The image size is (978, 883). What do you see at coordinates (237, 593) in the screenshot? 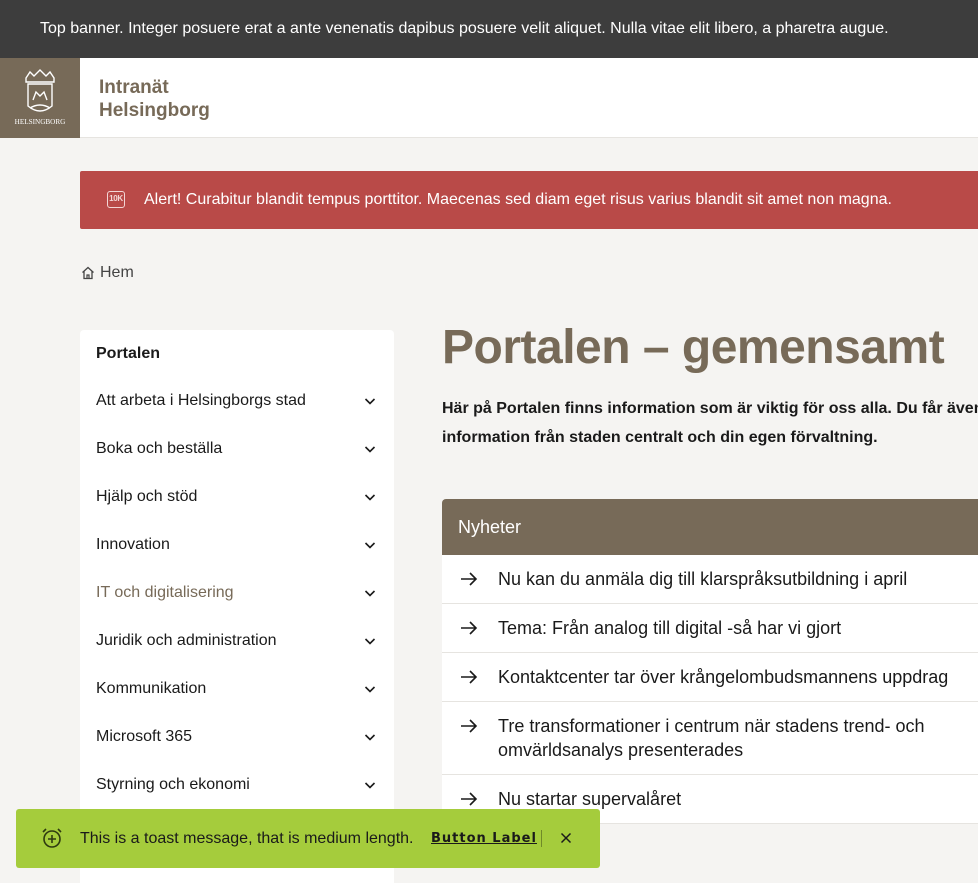
I see `sidebar-item: IT och digitalisering` at bounding box center [237, 593].